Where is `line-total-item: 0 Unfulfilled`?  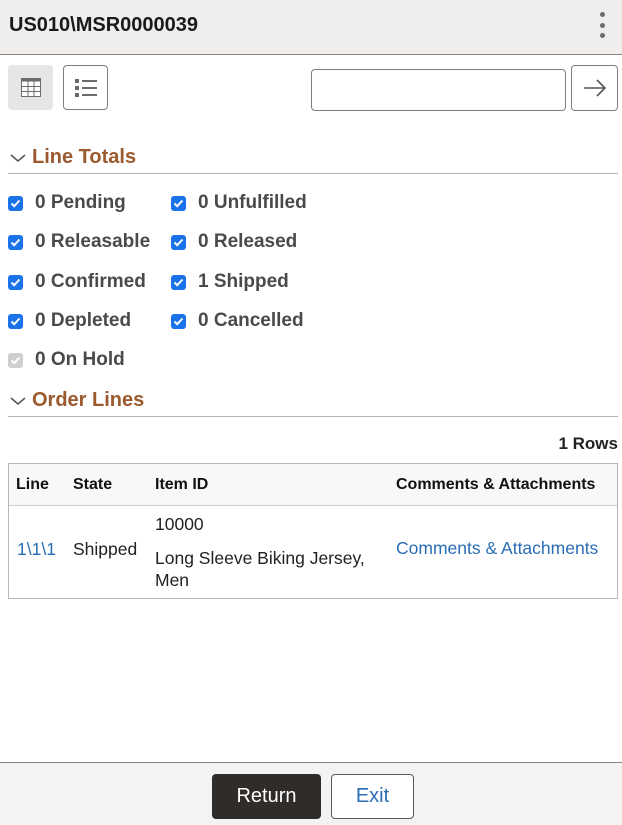
line-total-item: 0 Unfulfilled is located at coordinates (239, 203).